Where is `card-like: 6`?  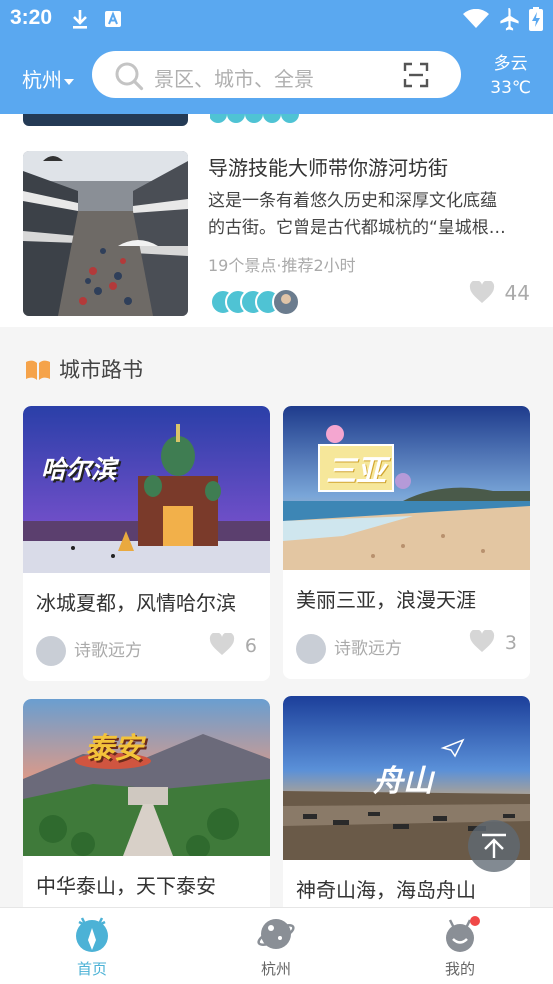
card-like: 6 is located at coordinates (233, 644).